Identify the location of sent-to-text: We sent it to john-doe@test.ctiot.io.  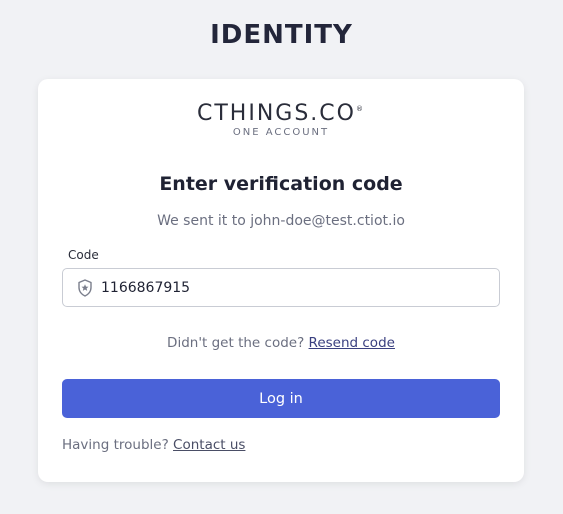
(281, 221).